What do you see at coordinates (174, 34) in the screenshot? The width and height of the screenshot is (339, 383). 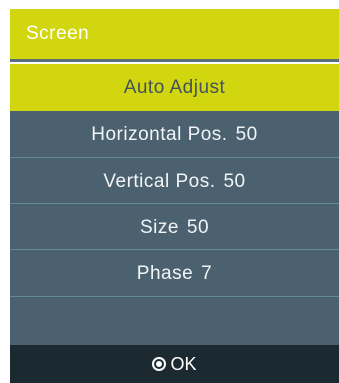 I see `menu-title: Screen` at bounding box center [174, 34].